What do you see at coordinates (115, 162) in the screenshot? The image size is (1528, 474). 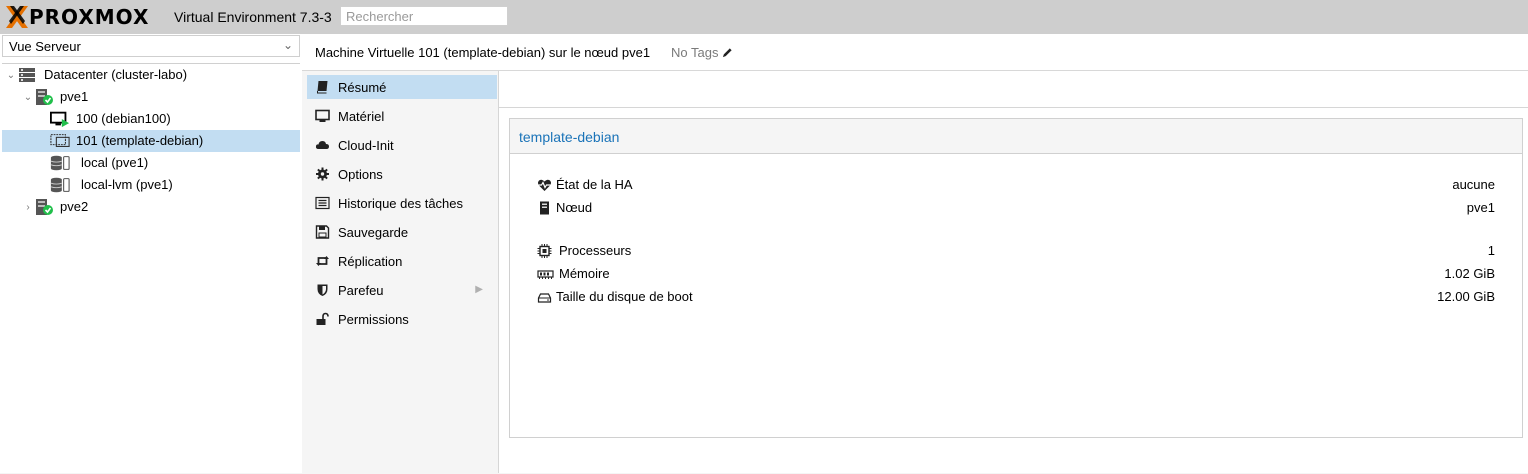 I see `tree-item-label: local (pve1)` at bounding box center [115, 162].